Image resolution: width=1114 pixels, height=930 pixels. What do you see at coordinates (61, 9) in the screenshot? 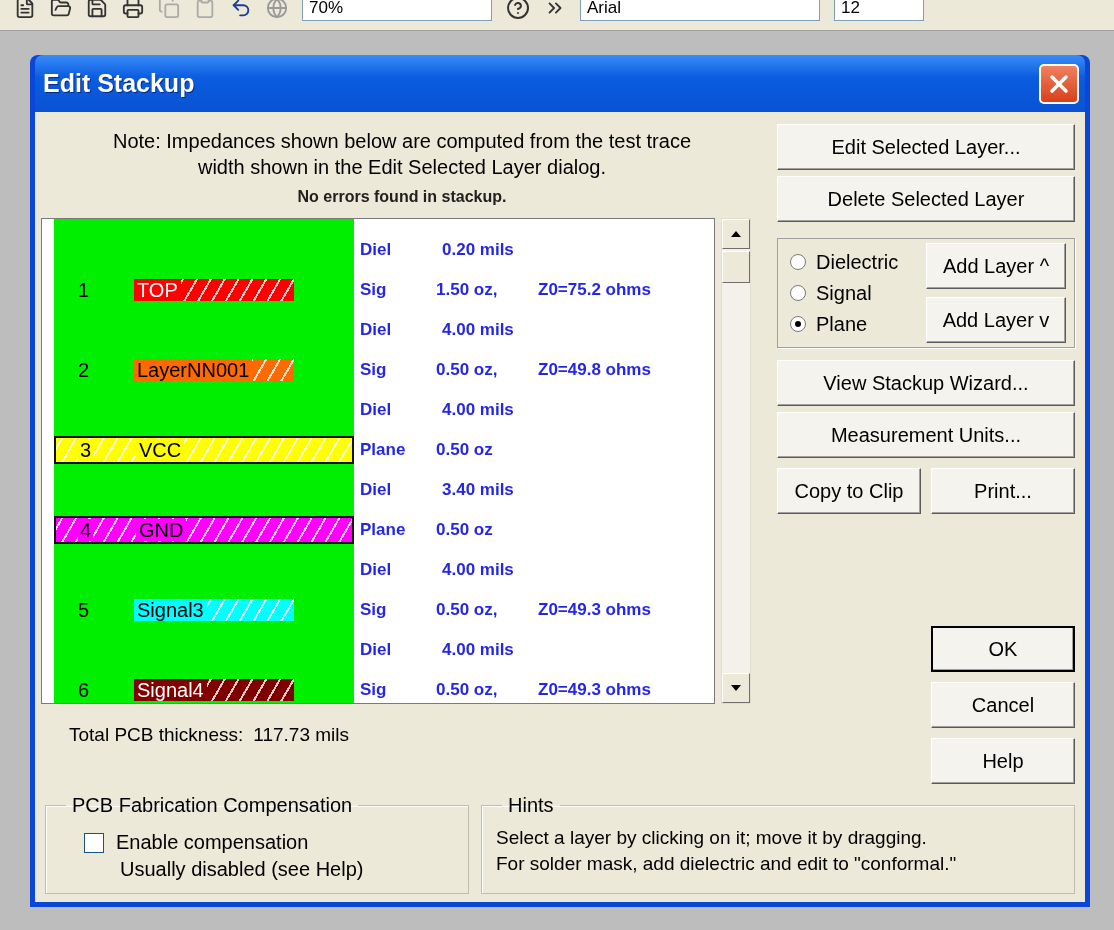
I see `folder-icon` at bounding box center [61, 9].